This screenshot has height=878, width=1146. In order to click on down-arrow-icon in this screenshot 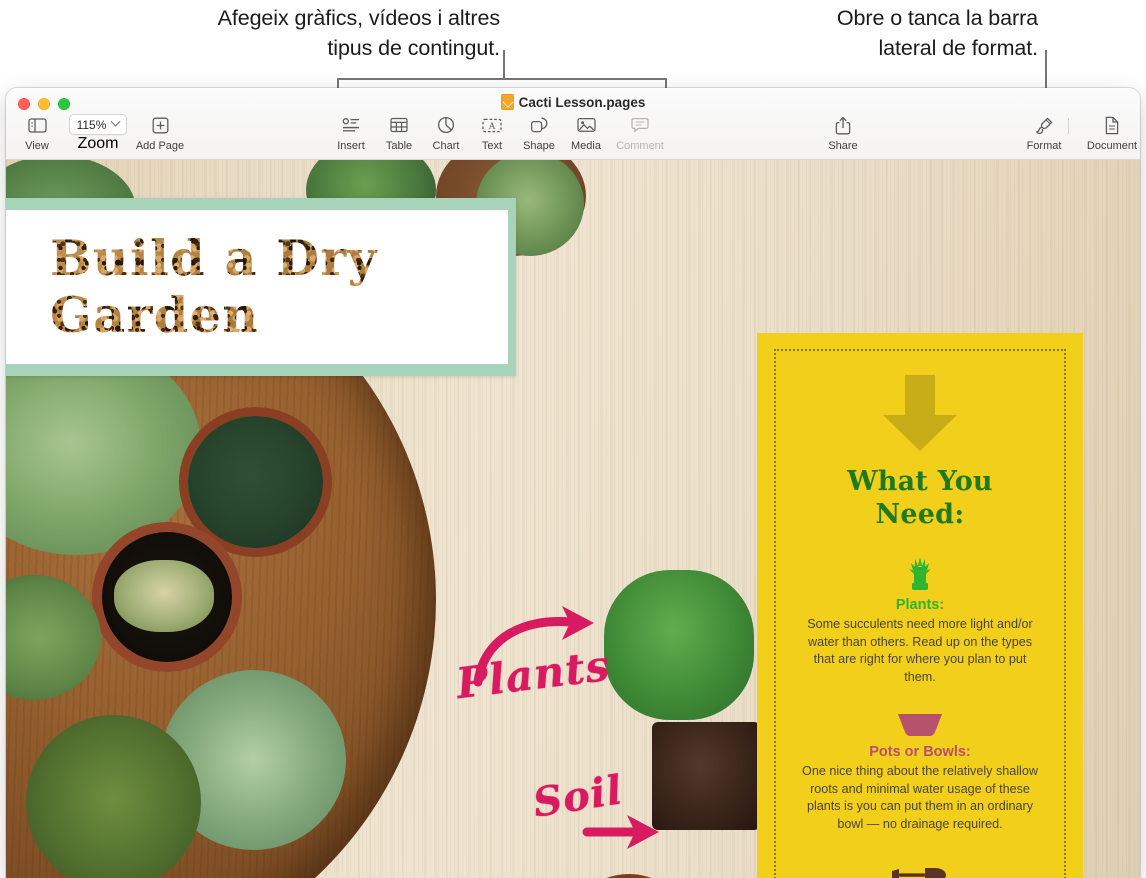, I will do `click(920, 413)`.